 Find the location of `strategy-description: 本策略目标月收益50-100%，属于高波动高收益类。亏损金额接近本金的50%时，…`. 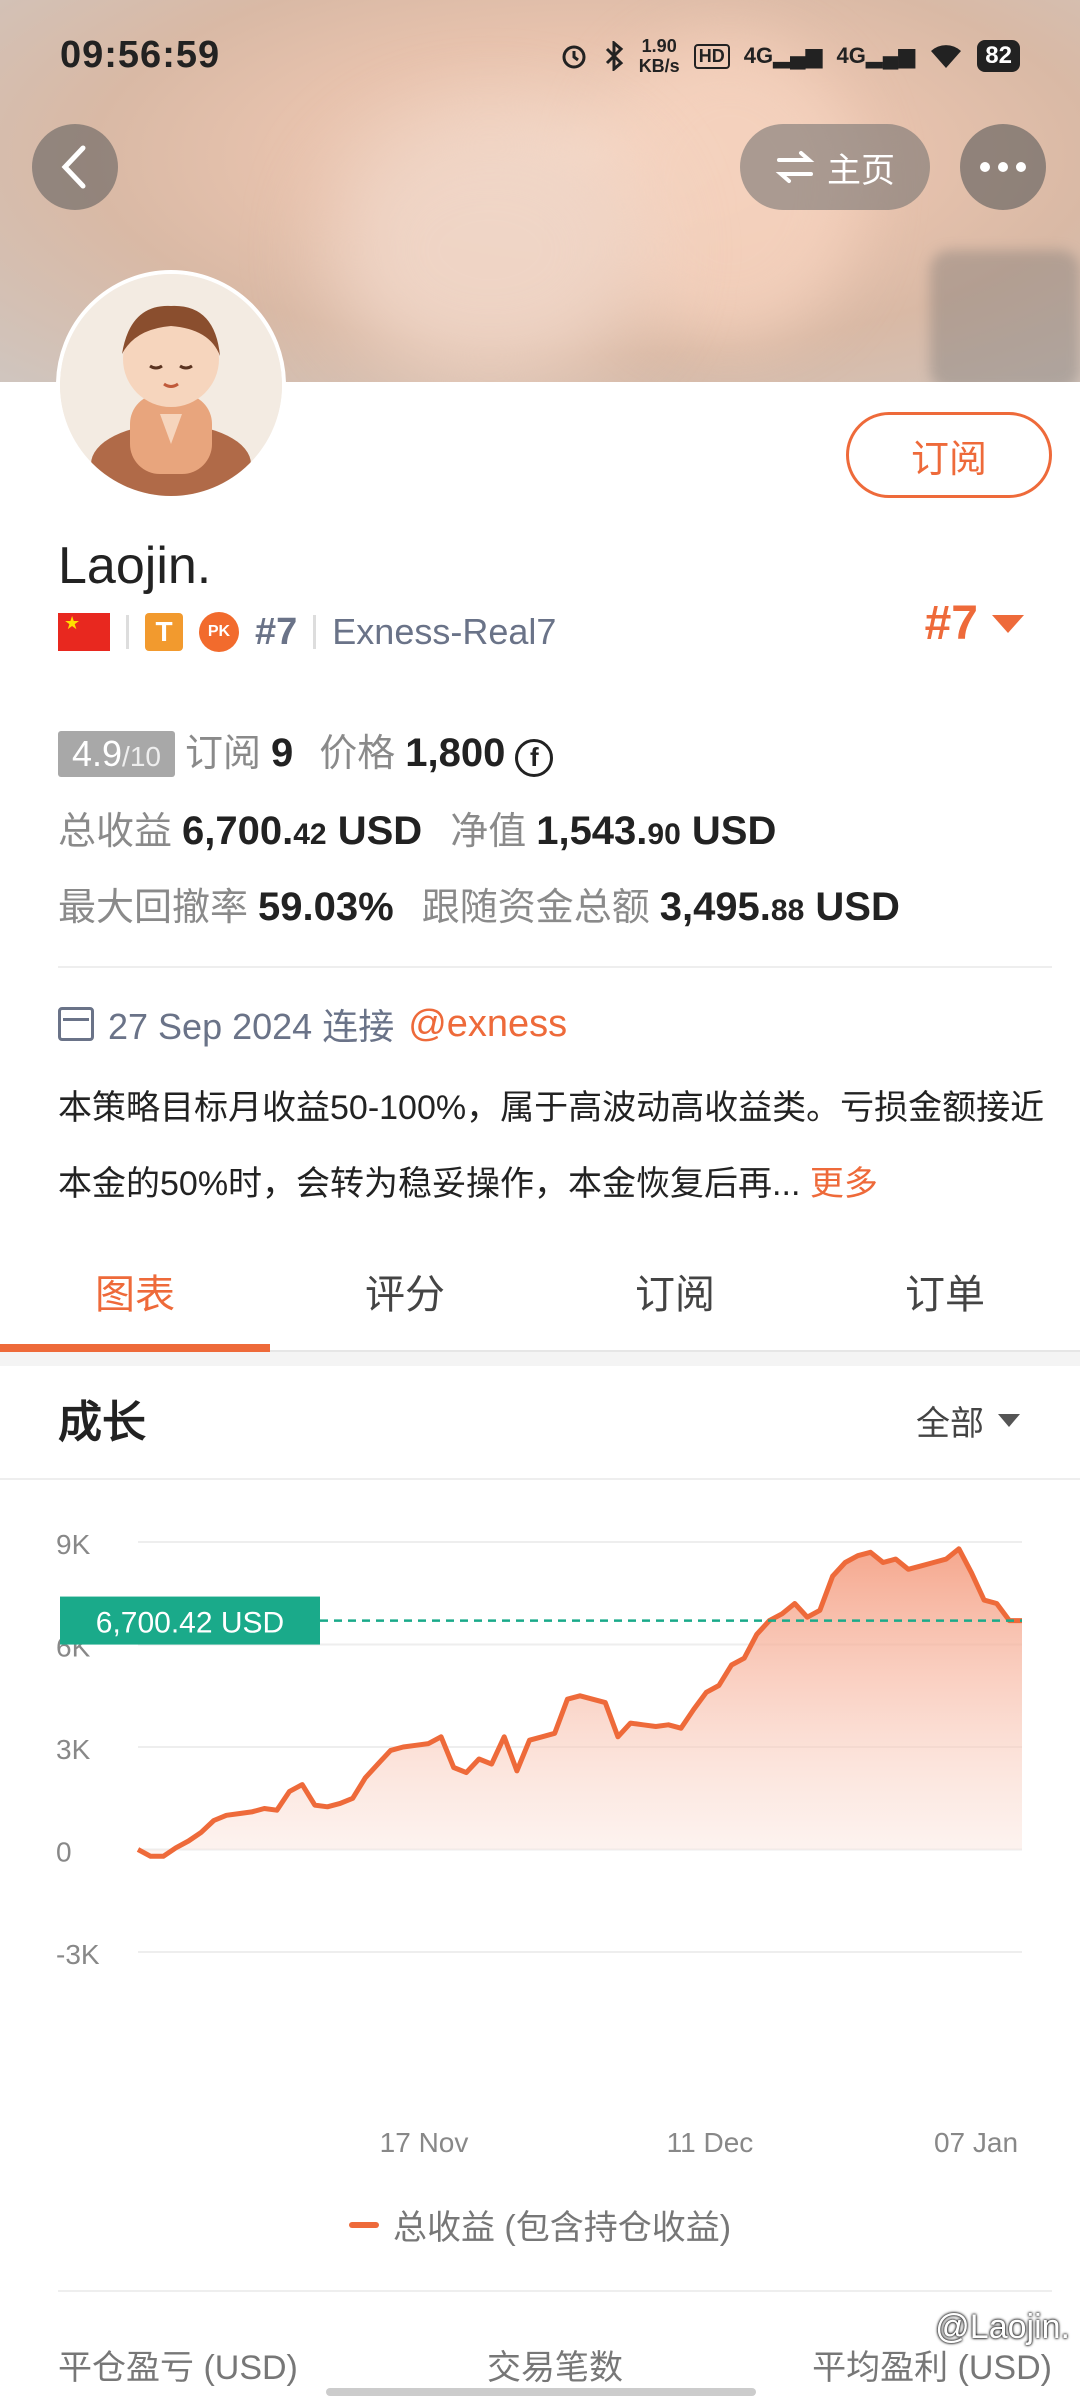

strategy-description: 本策略目标月收益50-100%，属于高波动高收益类。亏损金额接近本金的50%时，… is located at coordinates (555, 1146).